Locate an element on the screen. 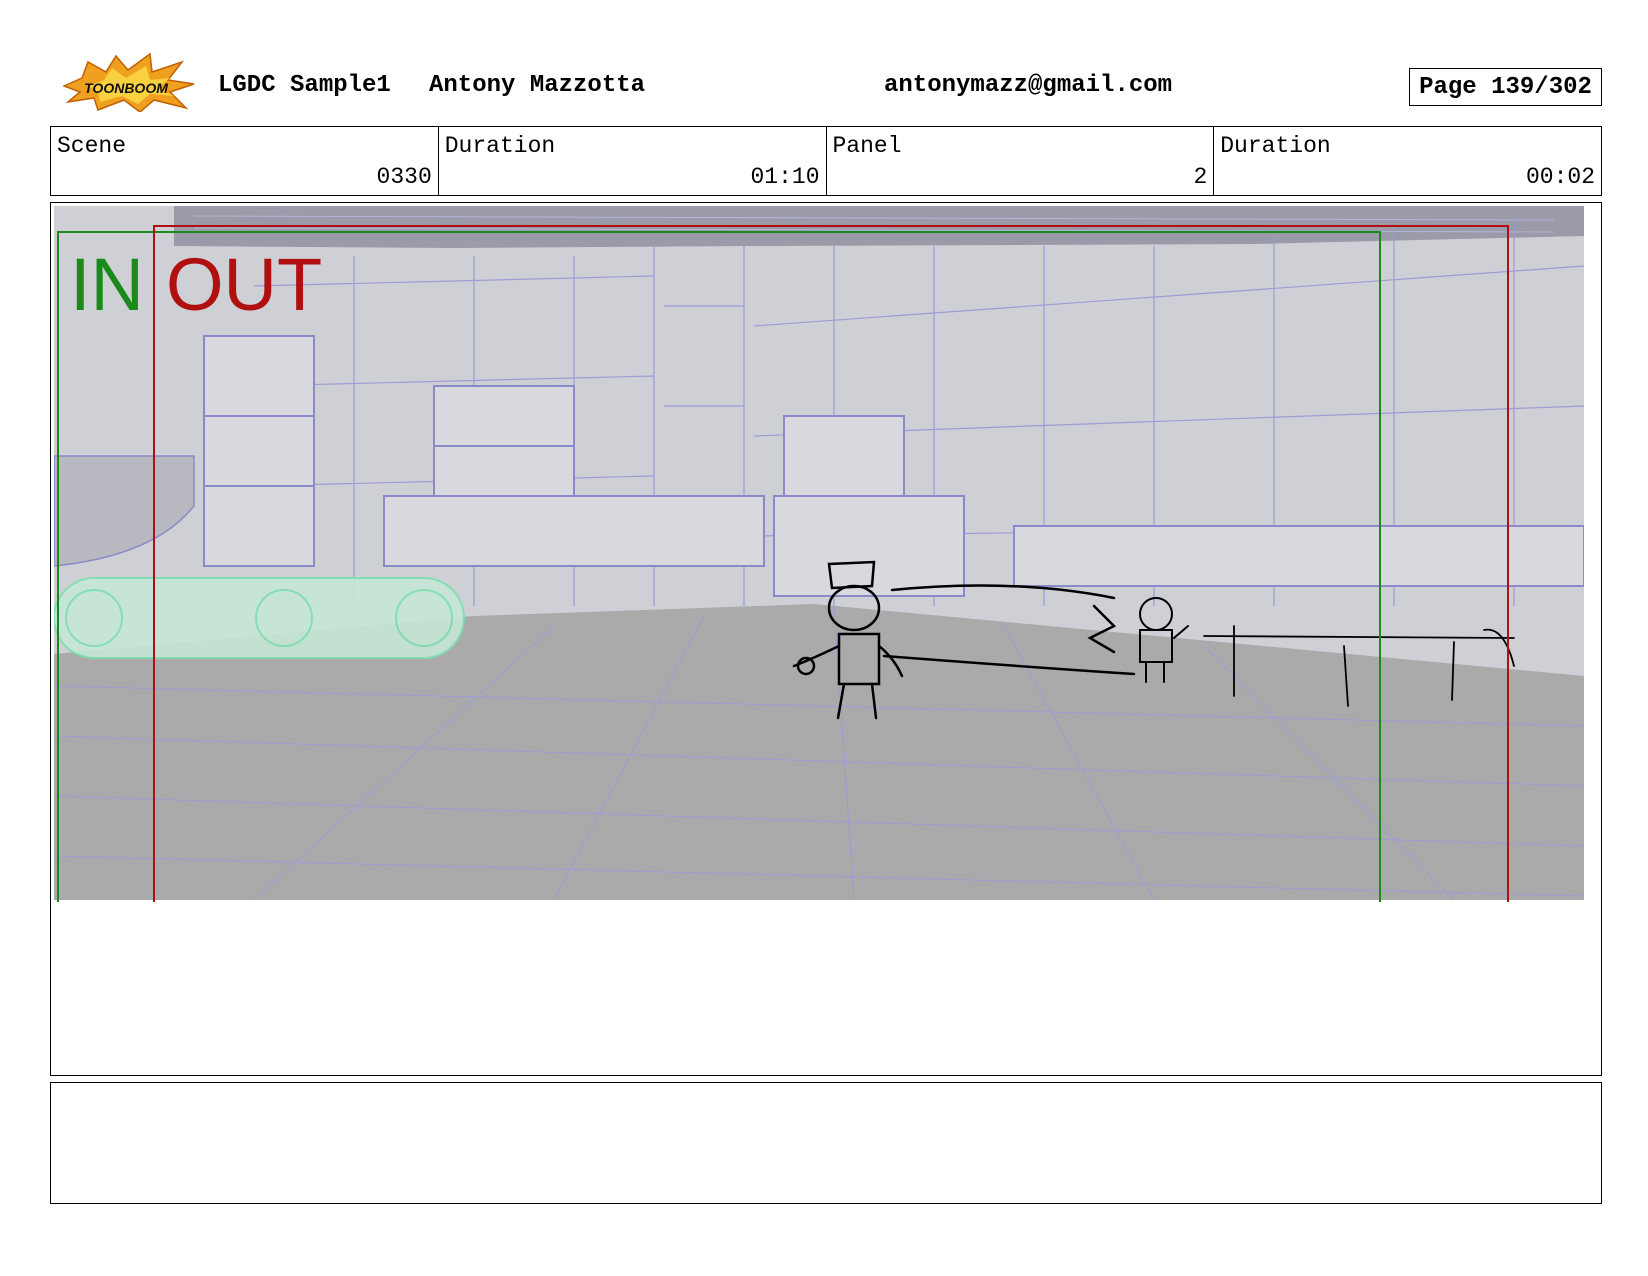 This screenshot has height=1276, width=1648. scene-cell: Scene 0330 is located at coordinates (245, 161).